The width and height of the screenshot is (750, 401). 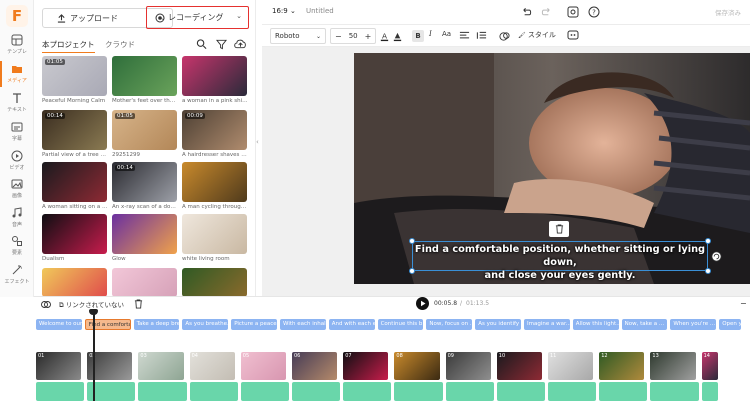 What do you see at coordinates (120, 44) in the screenshot?
I see `tab-cloud: クラウド` at bounding box center [120, 44].